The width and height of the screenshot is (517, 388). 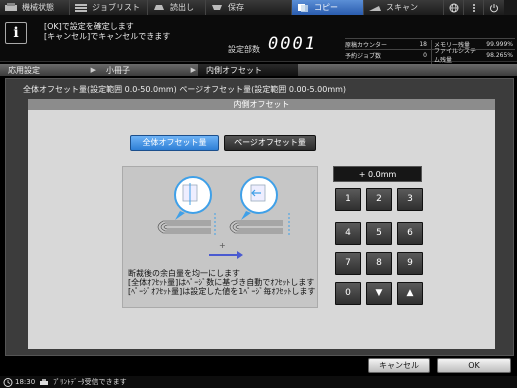 I want to click on ok-button: OK, so click(x=474, y=365).